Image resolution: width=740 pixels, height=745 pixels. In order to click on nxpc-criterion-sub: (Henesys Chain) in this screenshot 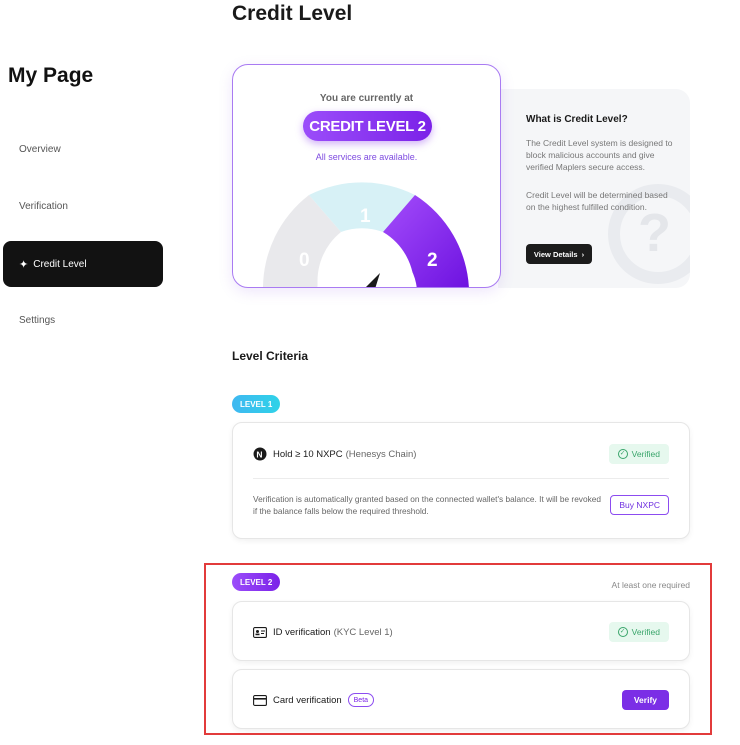, I will do `click(381, 454)`.